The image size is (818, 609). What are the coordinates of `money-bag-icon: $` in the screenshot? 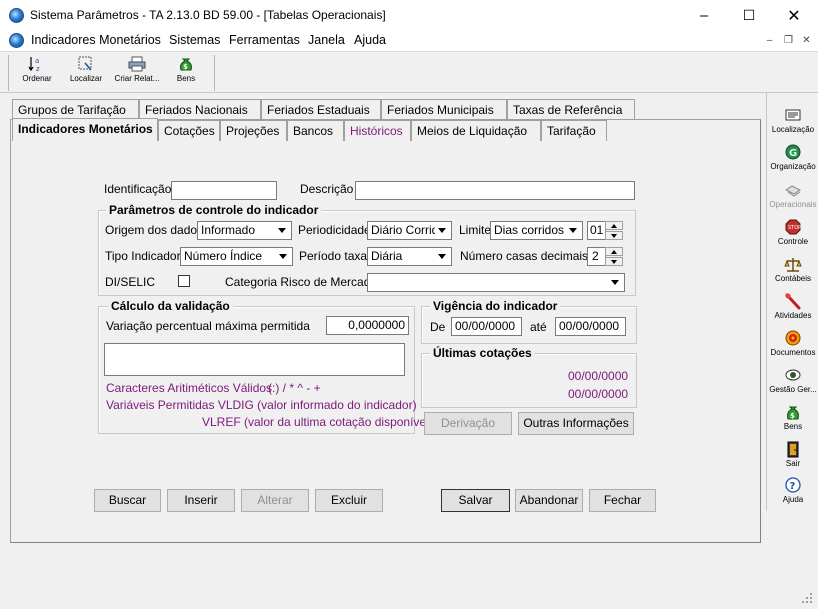 It's located at (793, 412).